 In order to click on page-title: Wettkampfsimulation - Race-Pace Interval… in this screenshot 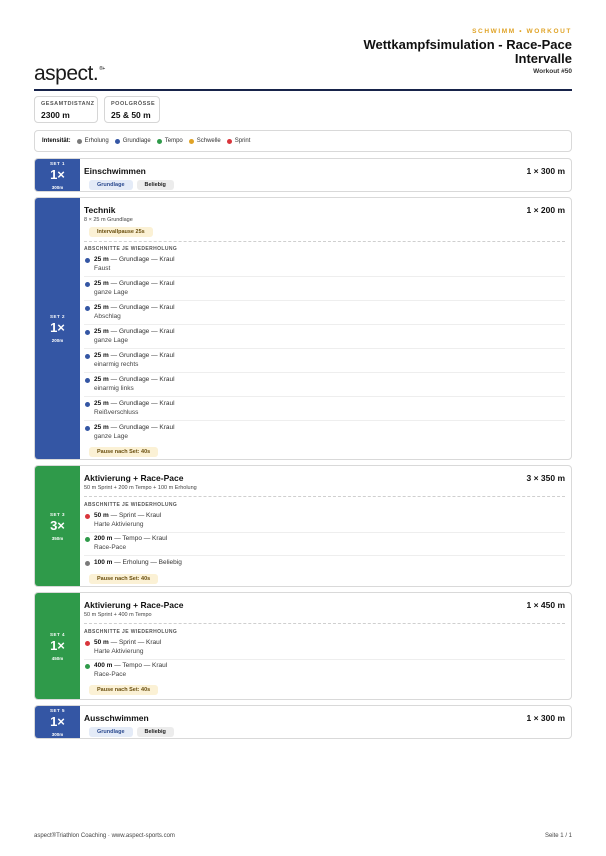, I will do `click(412, 52)`.